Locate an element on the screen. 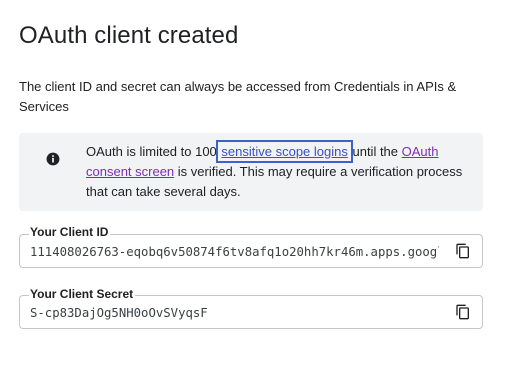 The image size is (506, 366). notice-text-before: OAuth is limited to 100 is located at coordinates (153, 151).